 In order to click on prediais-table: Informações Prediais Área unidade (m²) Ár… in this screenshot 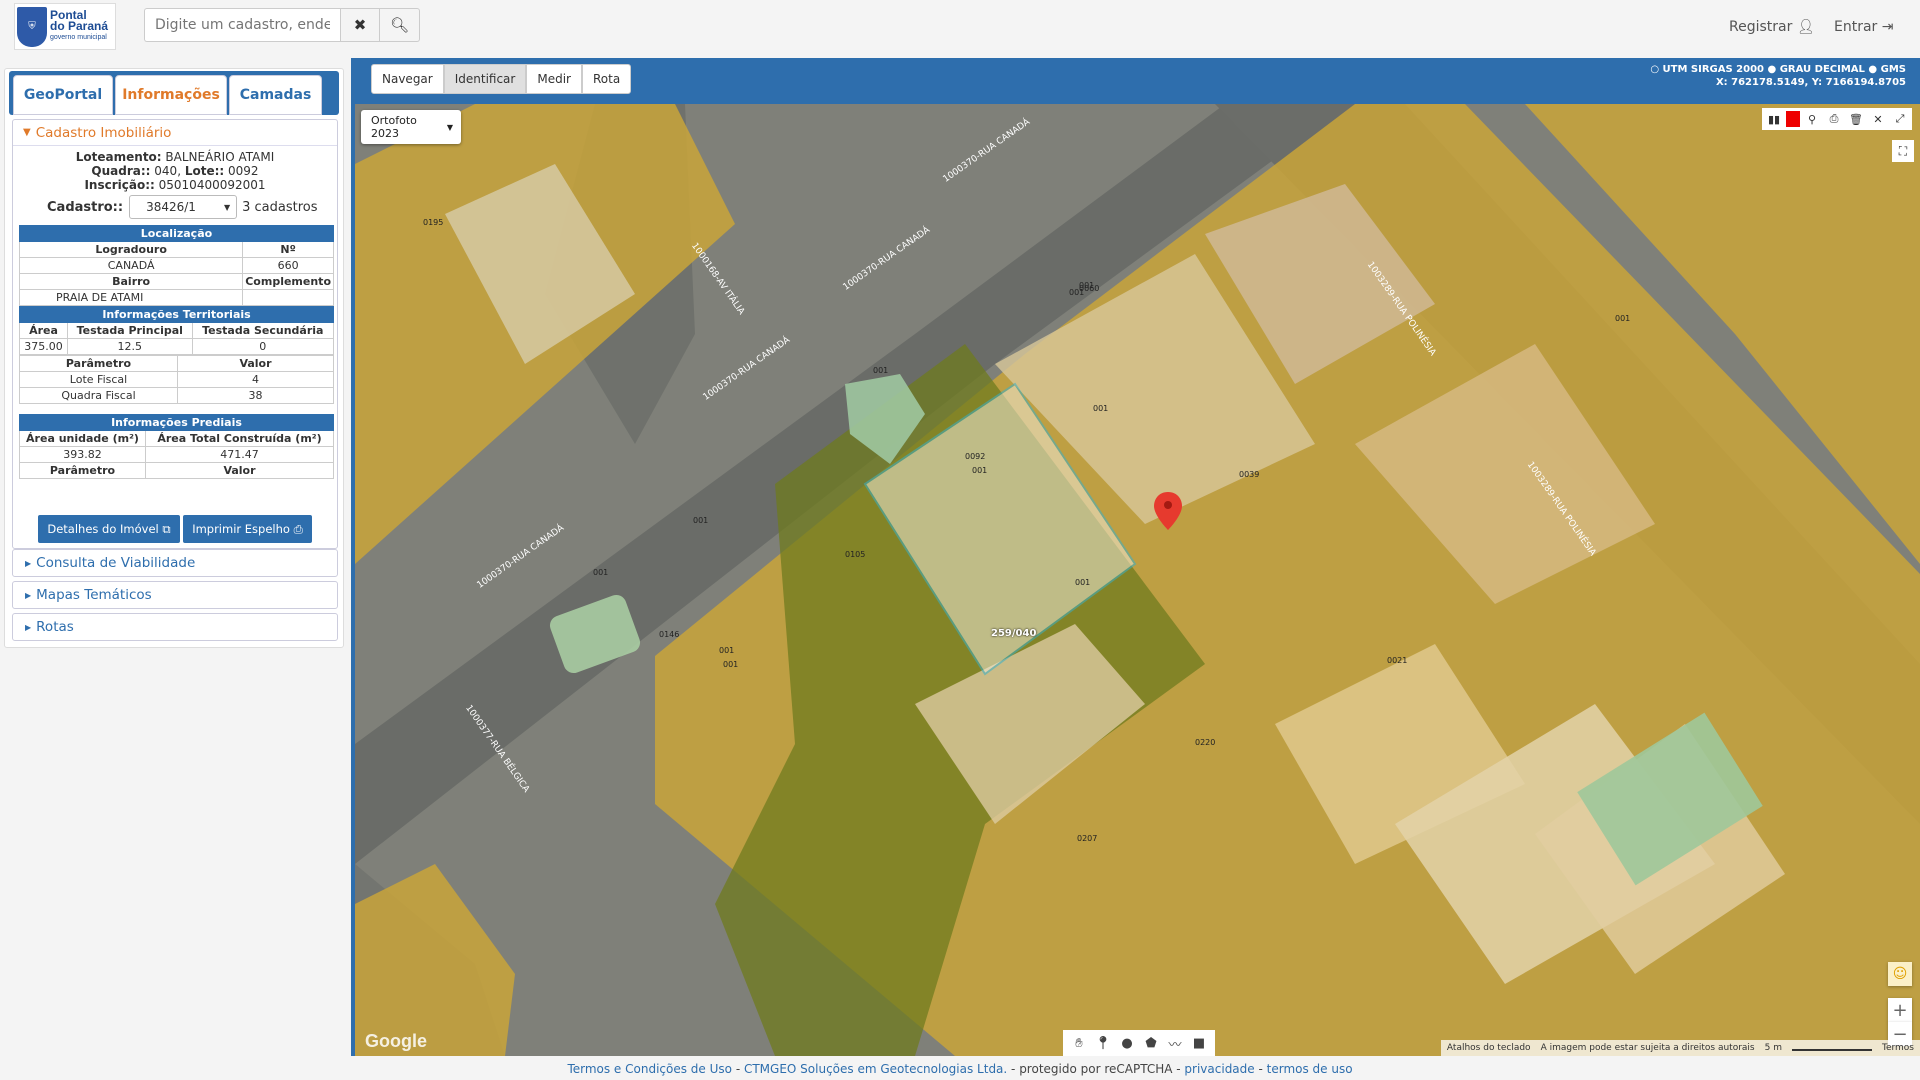, I will do `click(176, 446)`.